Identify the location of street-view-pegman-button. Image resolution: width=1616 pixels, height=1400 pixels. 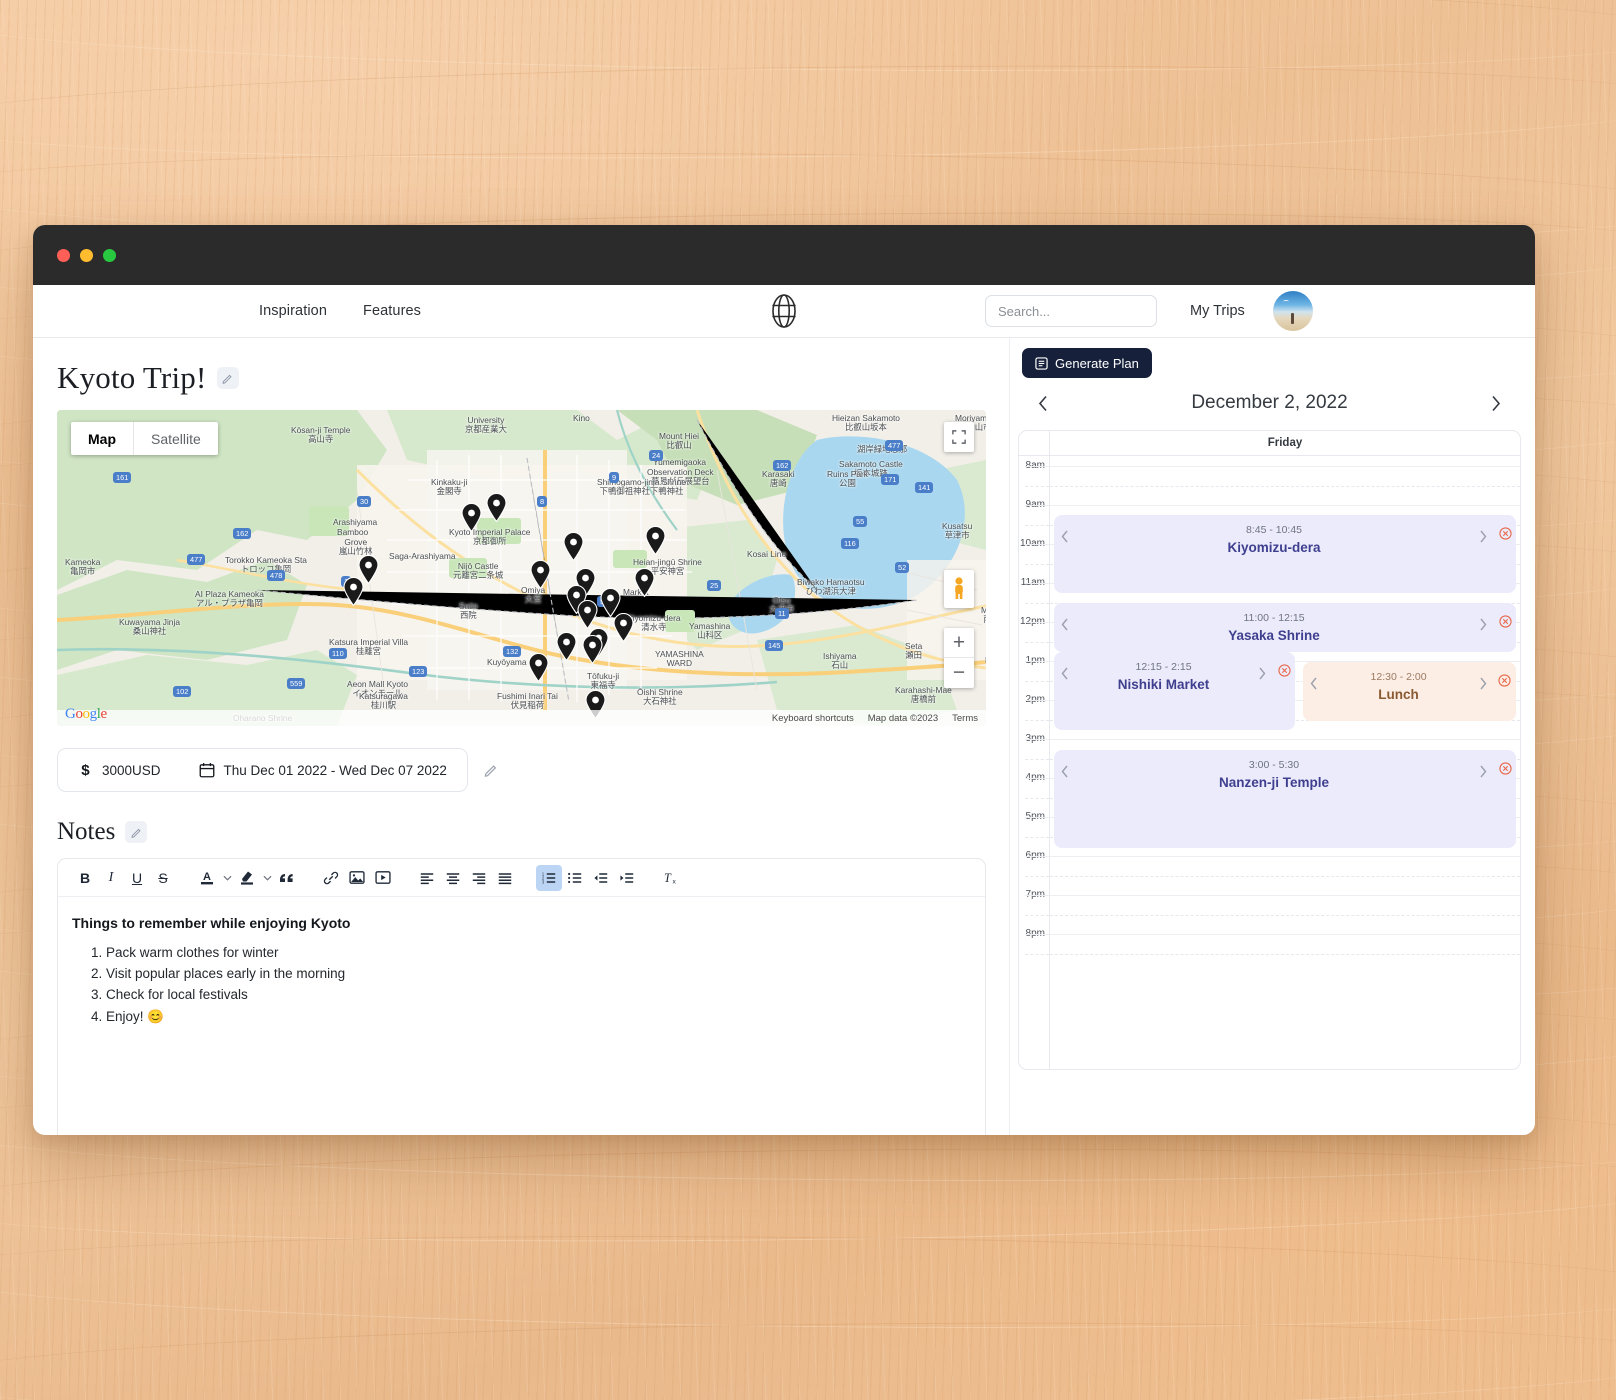
(959, 589).